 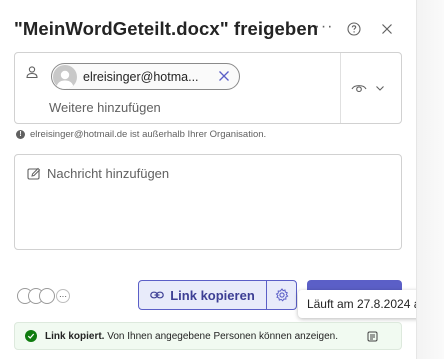 I want to click on add-more-input: Weitere hinzufügen, so click(x=105, y=107).